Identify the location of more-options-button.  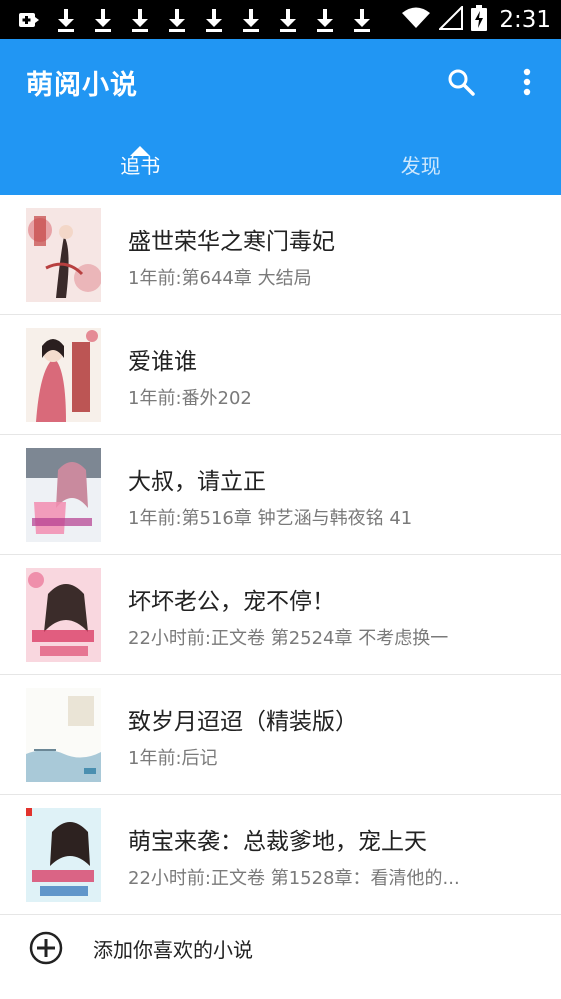
(527, 82).